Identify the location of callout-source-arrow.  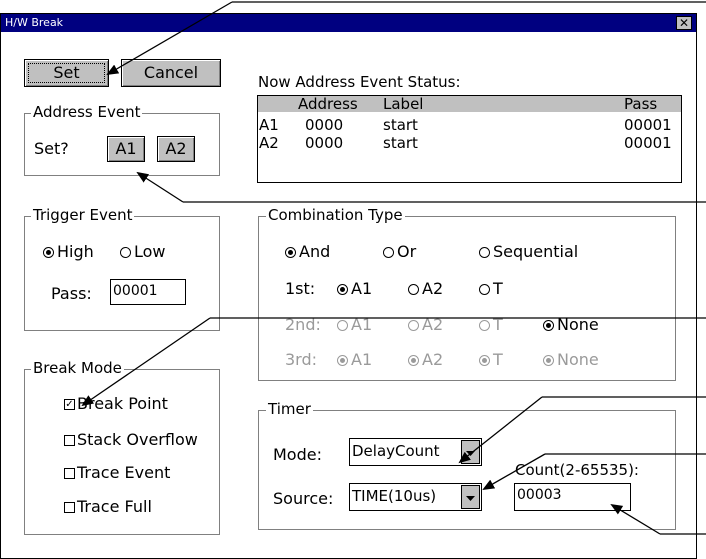
(514, 471).